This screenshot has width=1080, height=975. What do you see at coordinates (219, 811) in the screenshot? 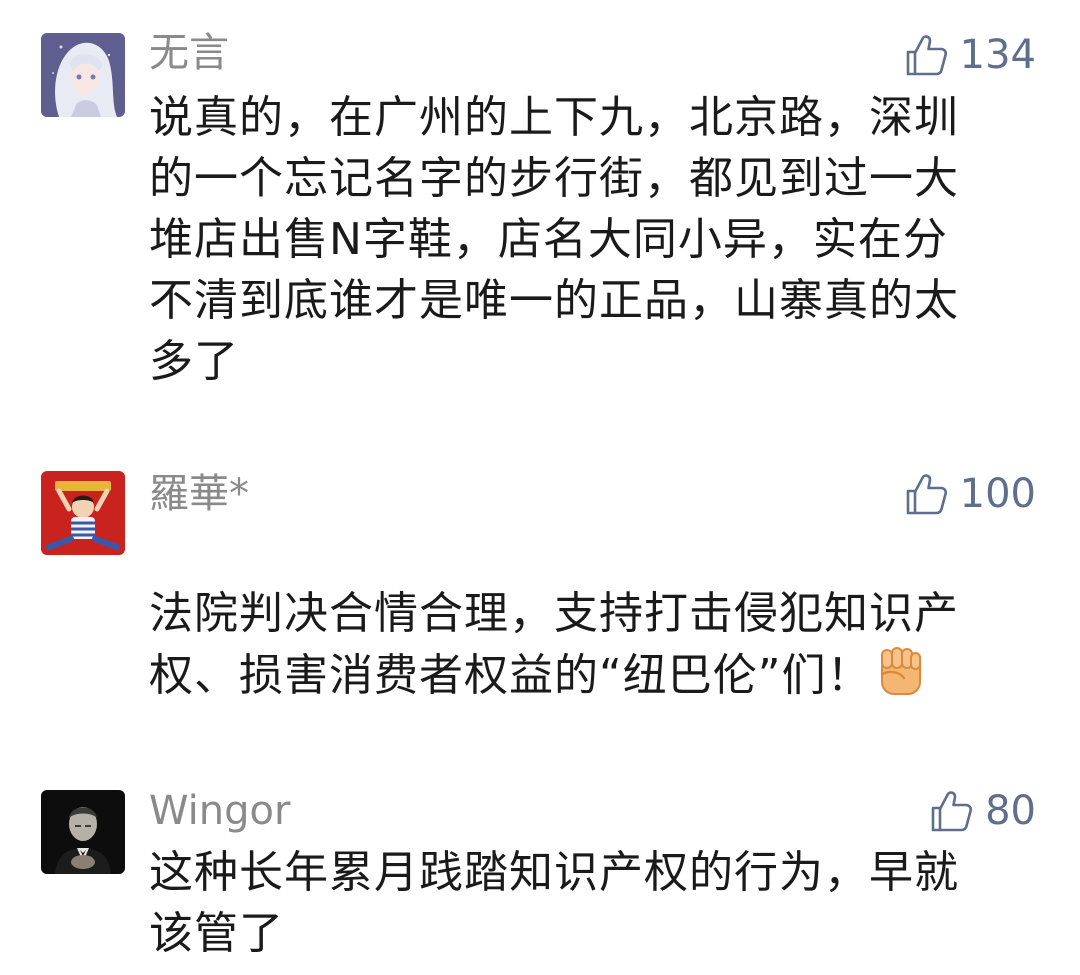
I see `comment-username: Wingor` at bounding box center [219, 811].